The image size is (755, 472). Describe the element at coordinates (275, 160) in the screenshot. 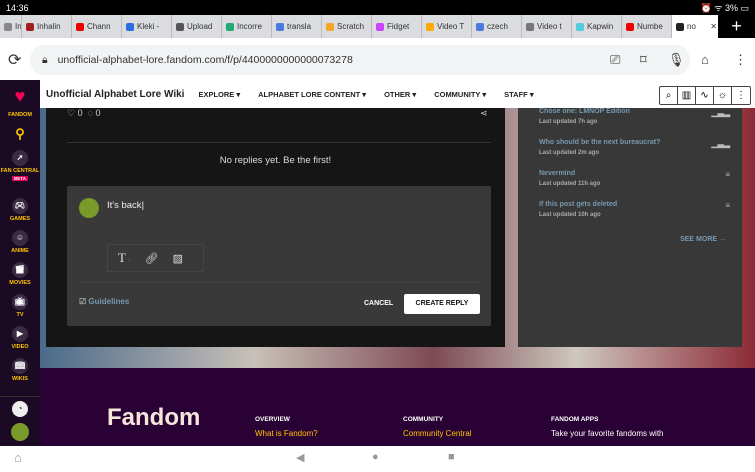

I see `no-replies-text: No replies yet. Be the first!` at that location.